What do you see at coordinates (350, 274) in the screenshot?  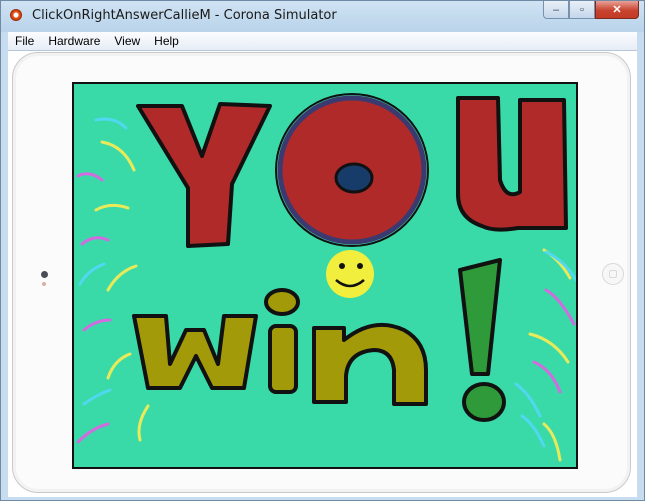 I see `smiley-face-icon` at bounding box center [350, 274].